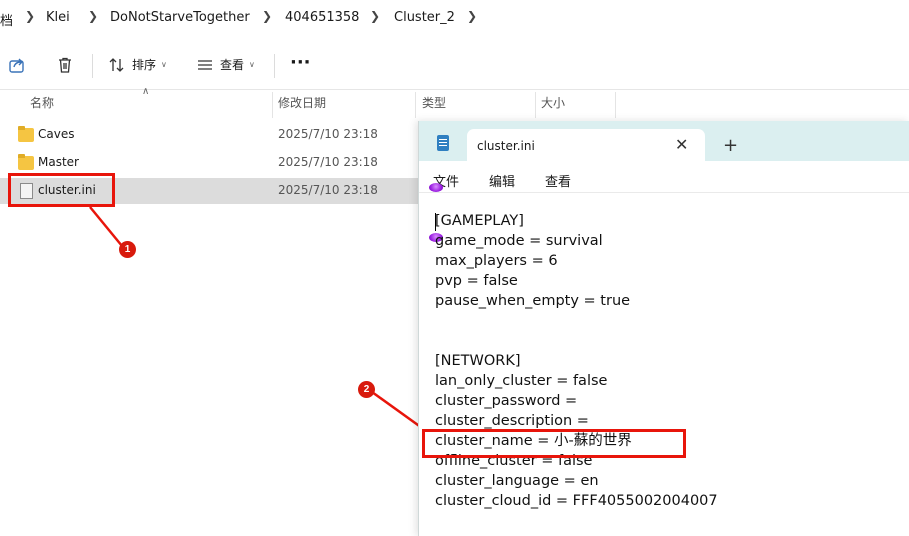 The image size is (909, 536). Describe the element at coordinates (58, 17) in the screenshot. I see `breadcrumb-item-klei: Klei` at that location.